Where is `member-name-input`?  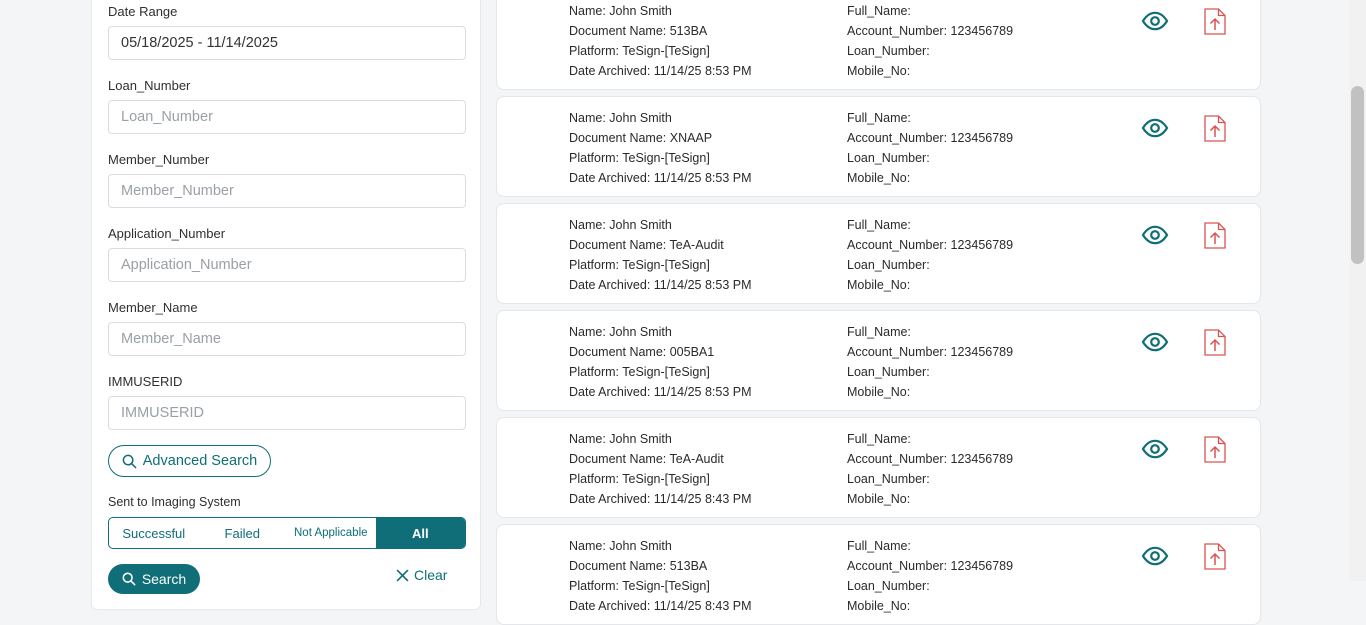 member-name-input is located at coordinates (287, 339).